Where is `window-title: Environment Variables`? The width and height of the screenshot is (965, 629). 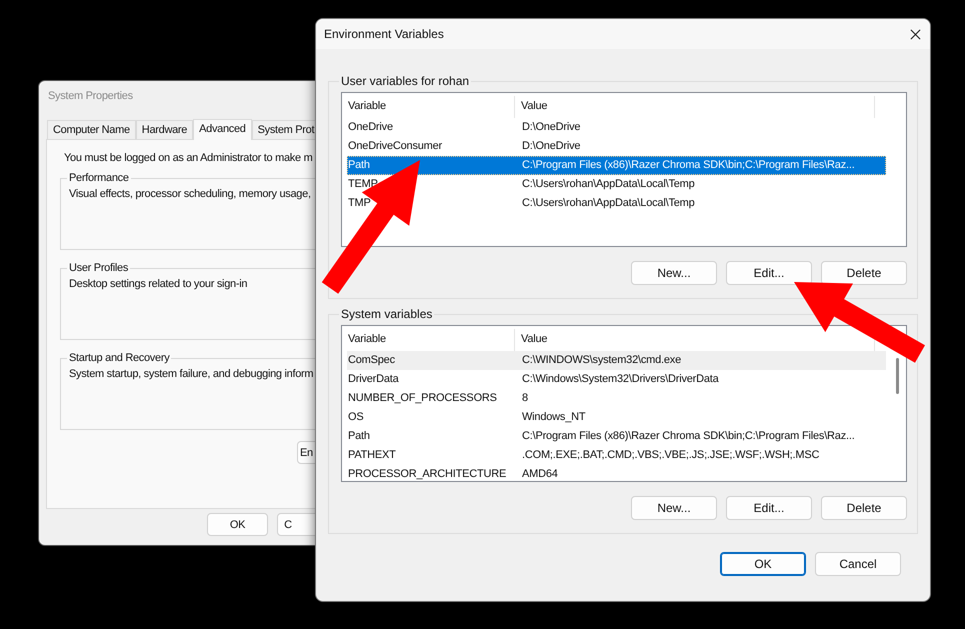 window-title: Environment Variables is located at coordinates (384, 34).